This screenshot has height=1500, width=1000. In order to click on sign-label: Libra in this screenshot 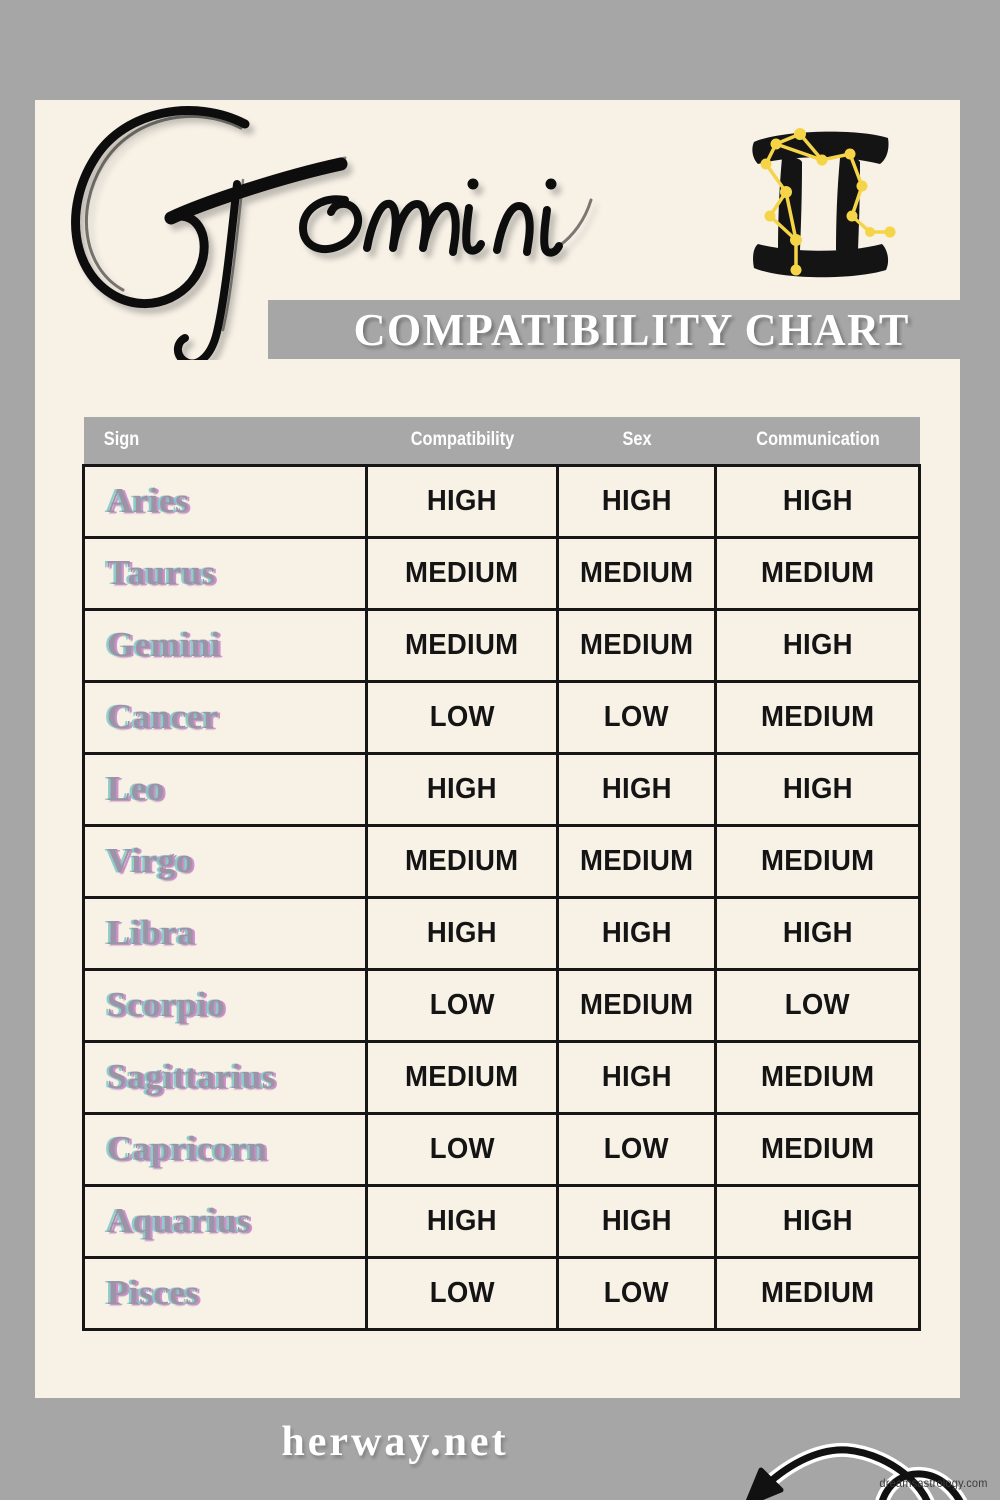, I will do `click(151, 932)`.